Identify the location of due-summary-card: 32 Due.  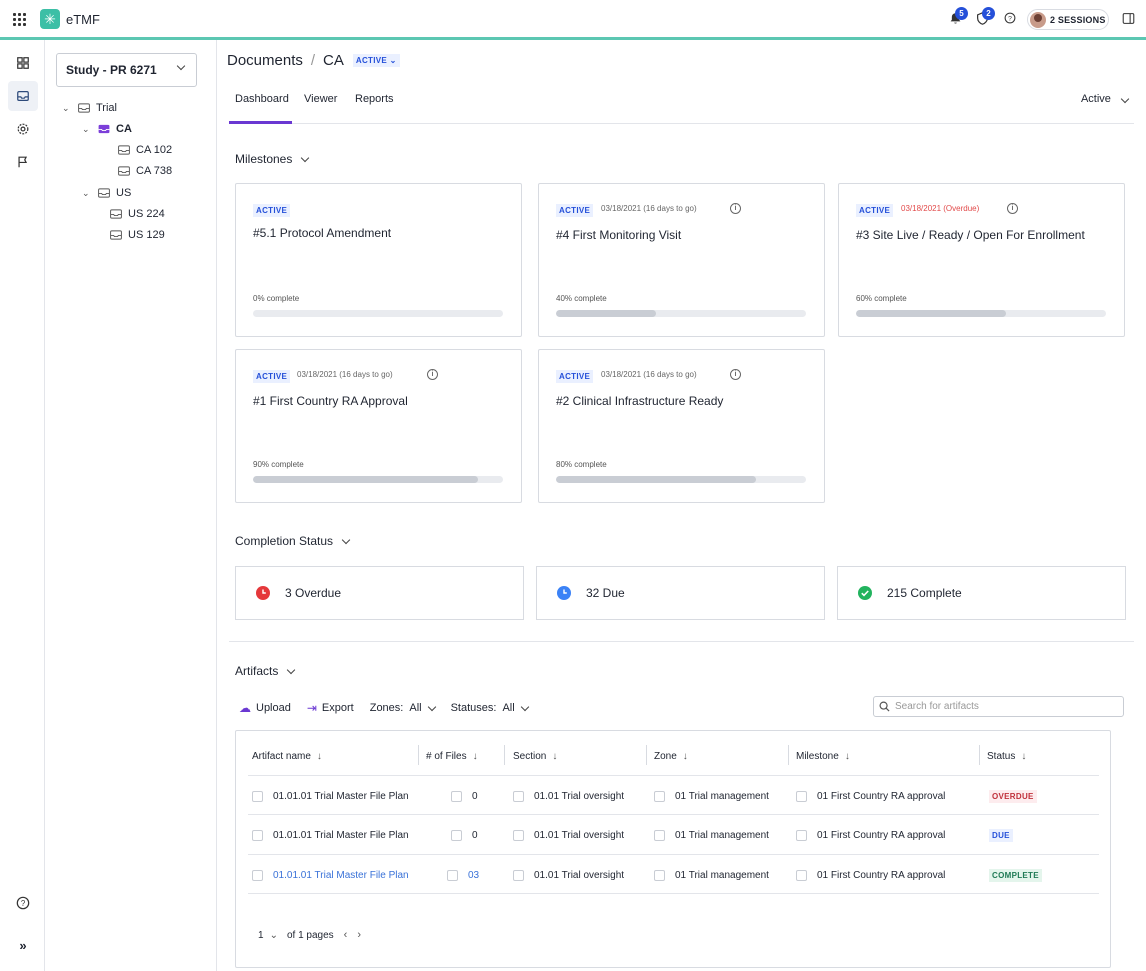
(680, 593).